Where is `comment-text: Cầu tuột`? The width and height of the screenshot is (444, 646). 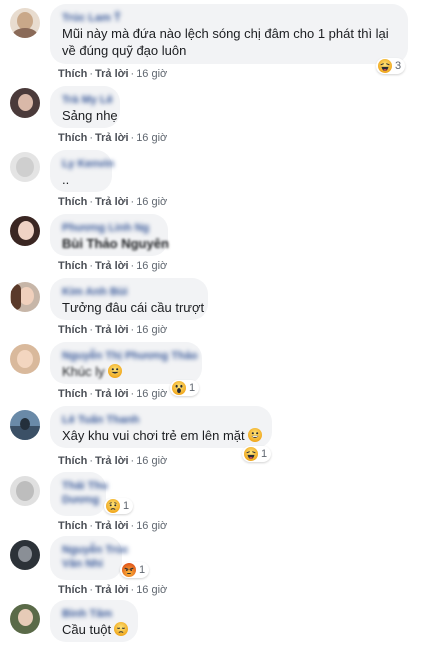
comment-text: Cầu tuột is located at coordinates (95, 629).